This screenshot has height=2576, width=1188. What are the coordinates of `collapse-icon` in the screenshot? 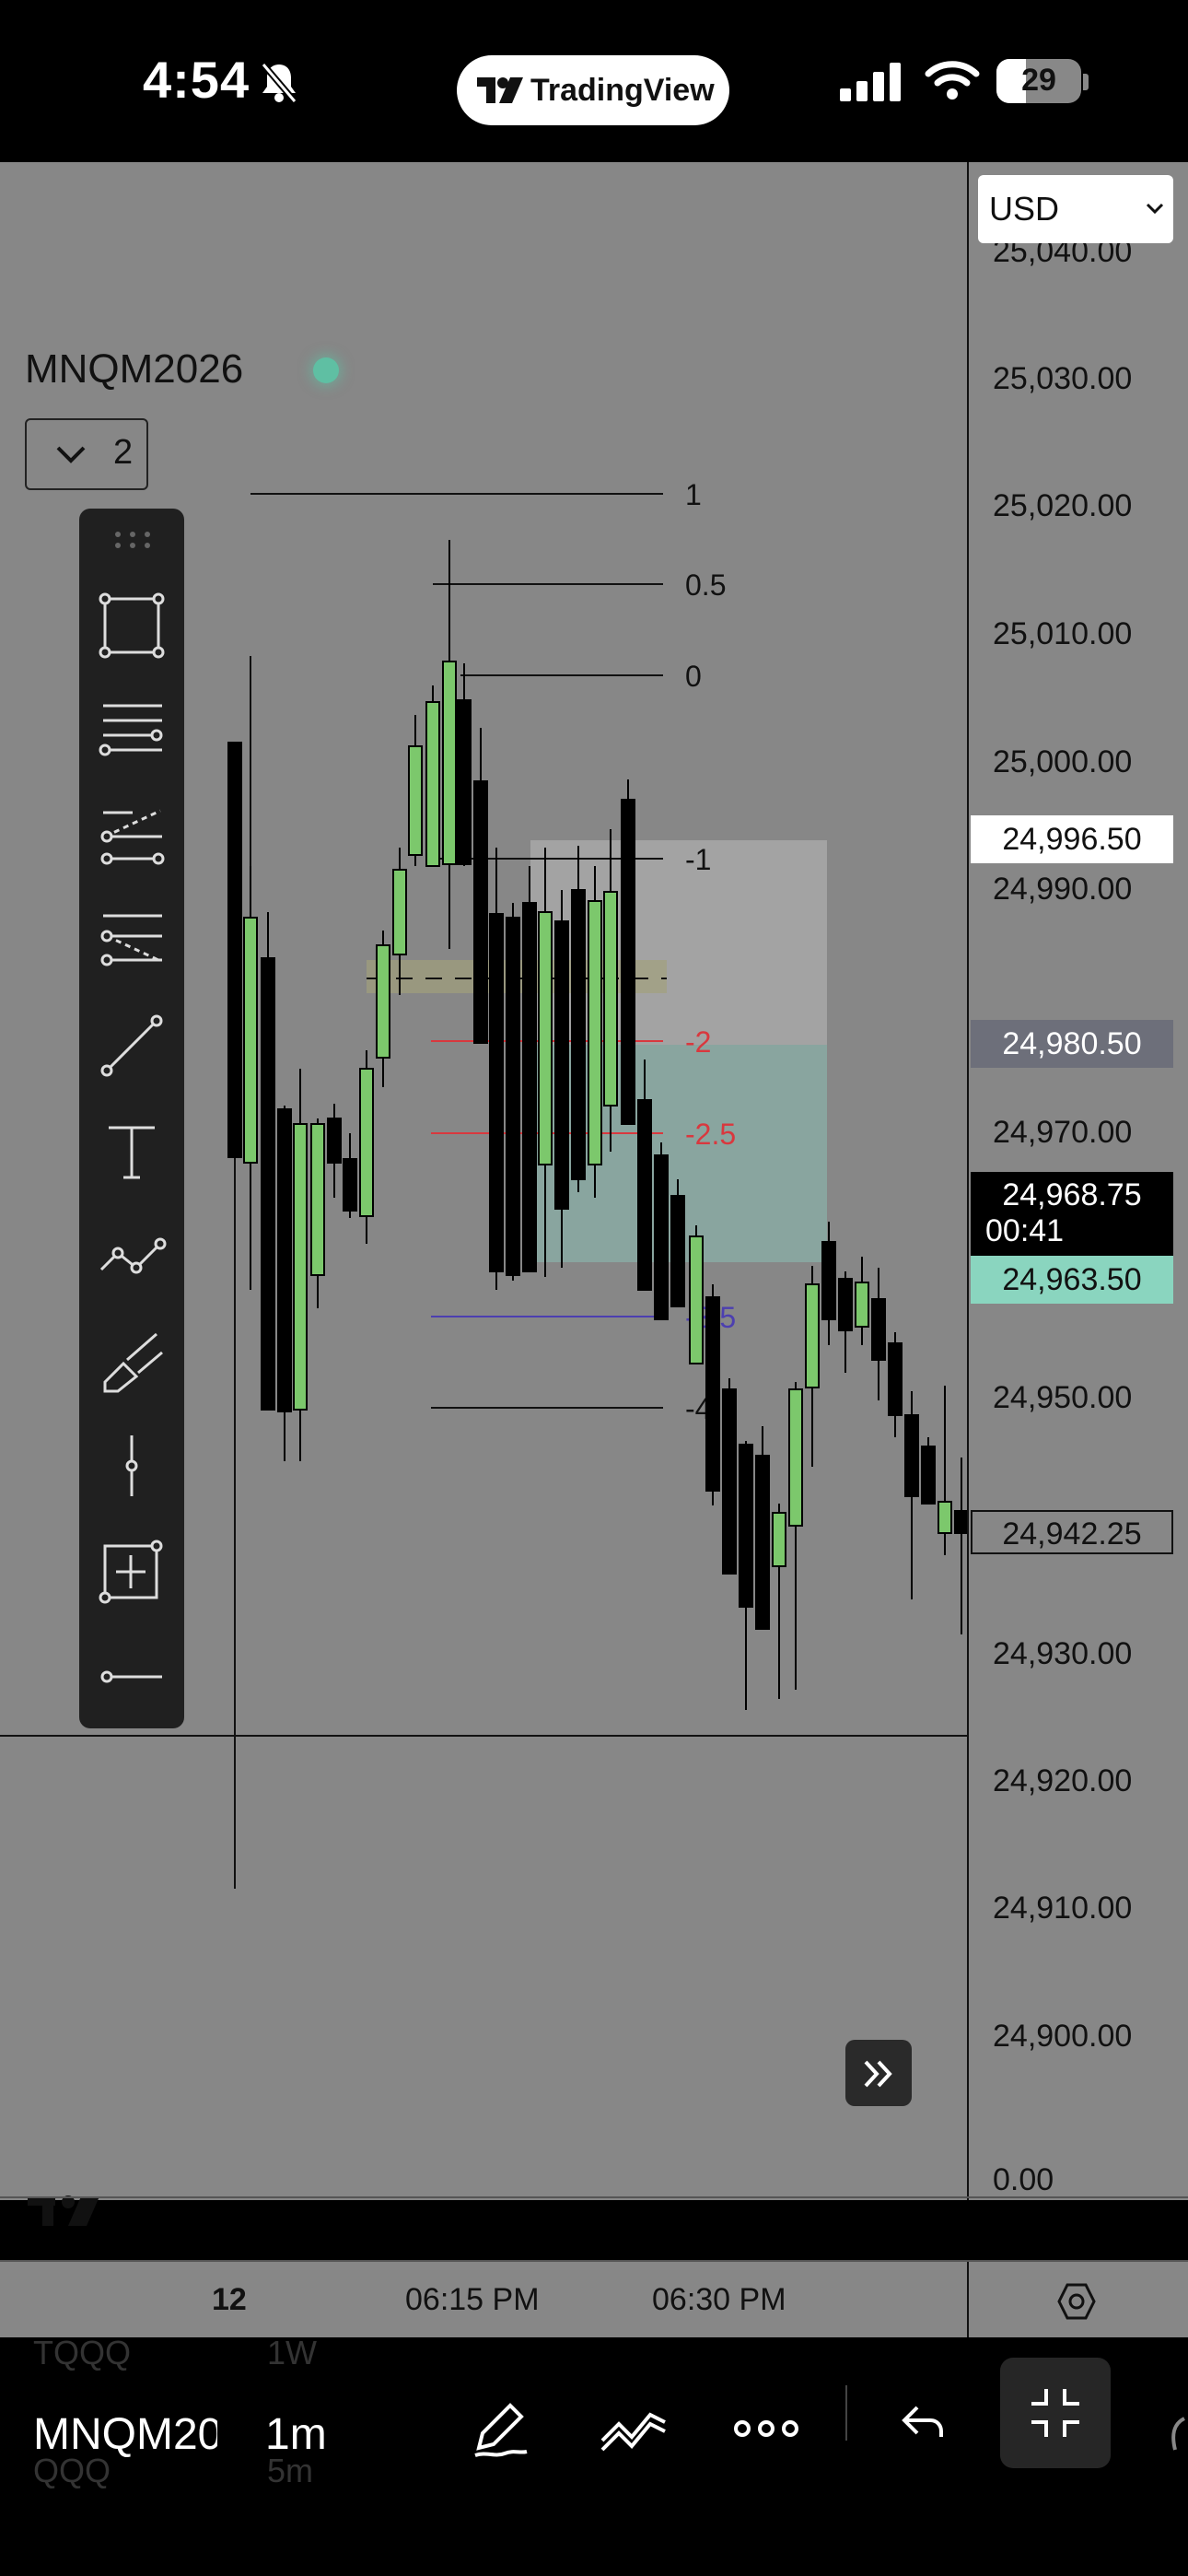 It's located at (1055, 2413).